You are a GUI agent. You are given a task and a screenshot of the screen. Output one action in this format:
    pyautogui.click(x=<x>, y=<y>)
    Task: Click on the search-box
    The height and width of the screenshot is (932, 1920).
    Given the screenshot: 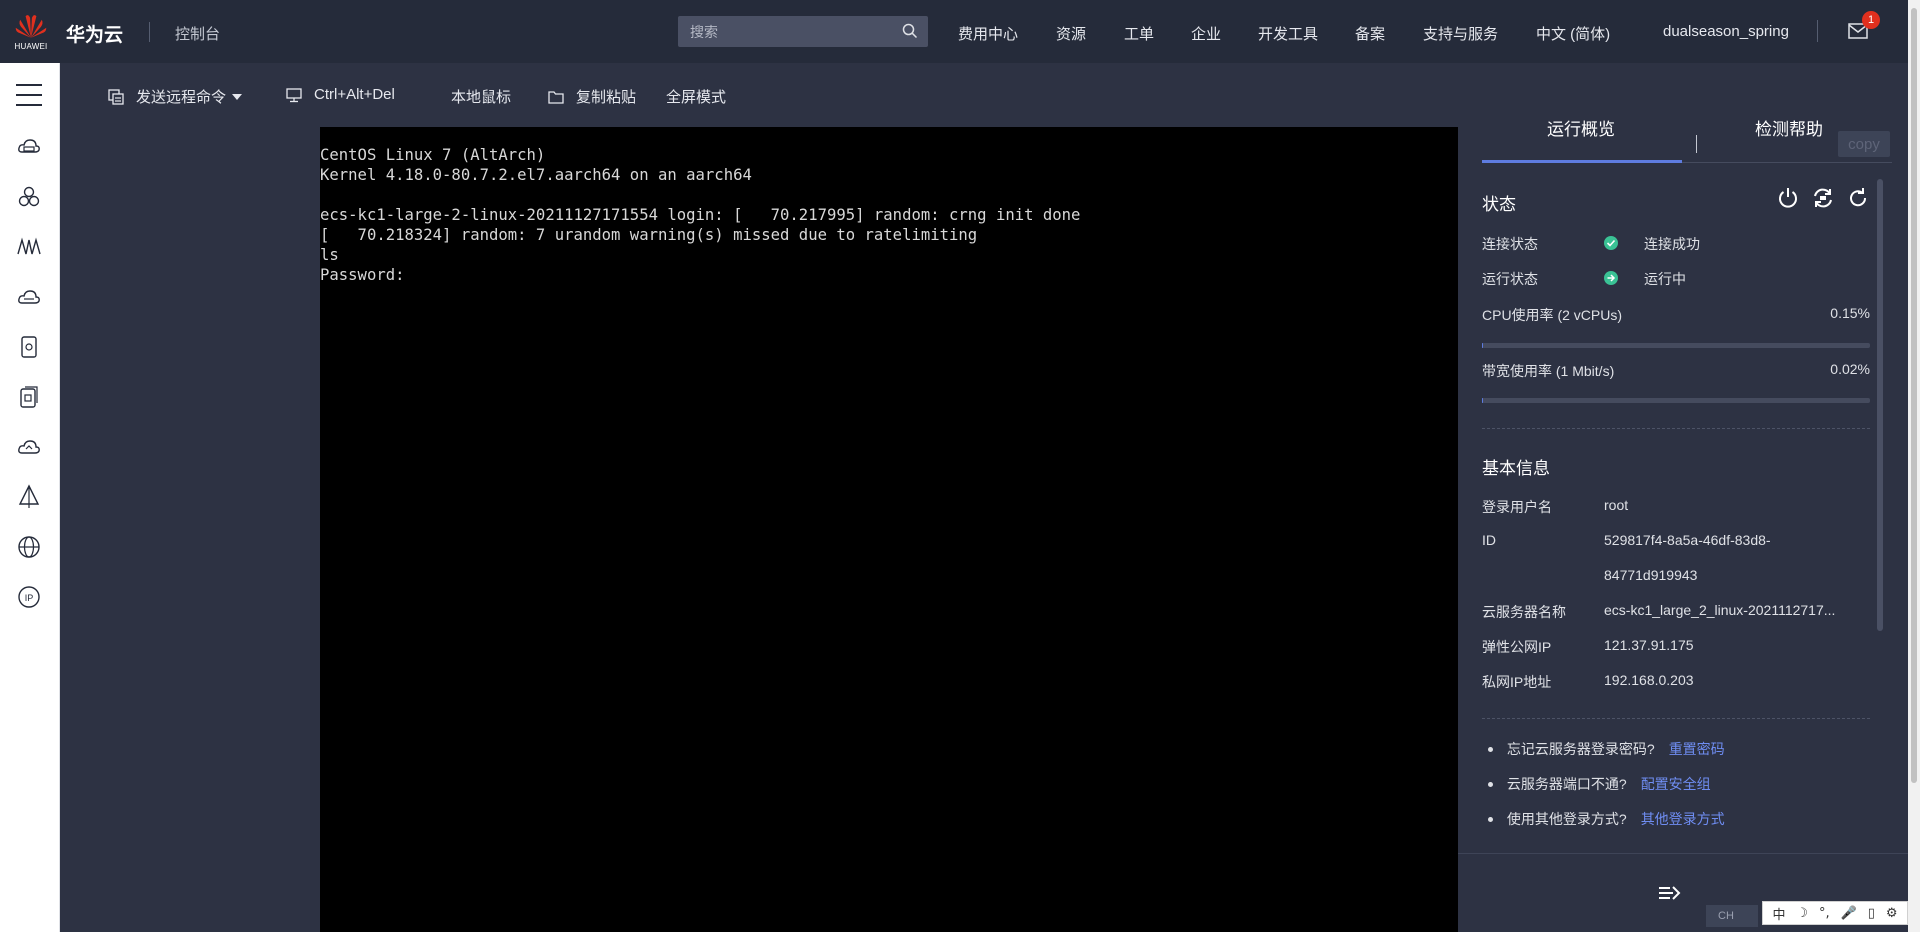 What is the action you would take?
    pyautogui.click(x=803, y=31)
    